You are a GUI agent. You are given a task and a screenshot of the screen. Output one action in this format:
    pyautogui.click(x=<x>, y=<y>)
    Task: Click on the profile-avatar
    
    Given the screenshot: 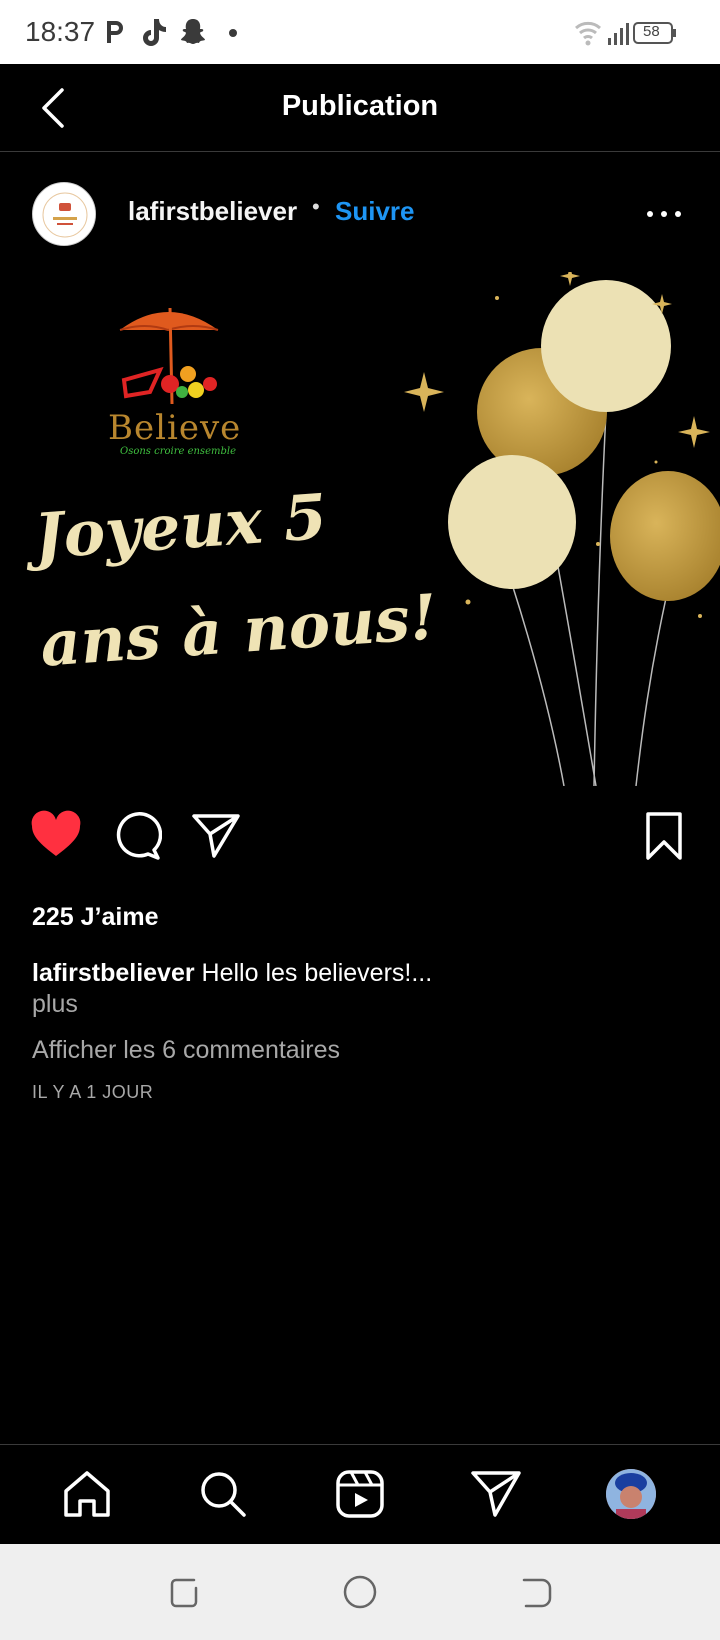 What is the action you would take?
    pyautogui.click(x=631, y=1494)
    